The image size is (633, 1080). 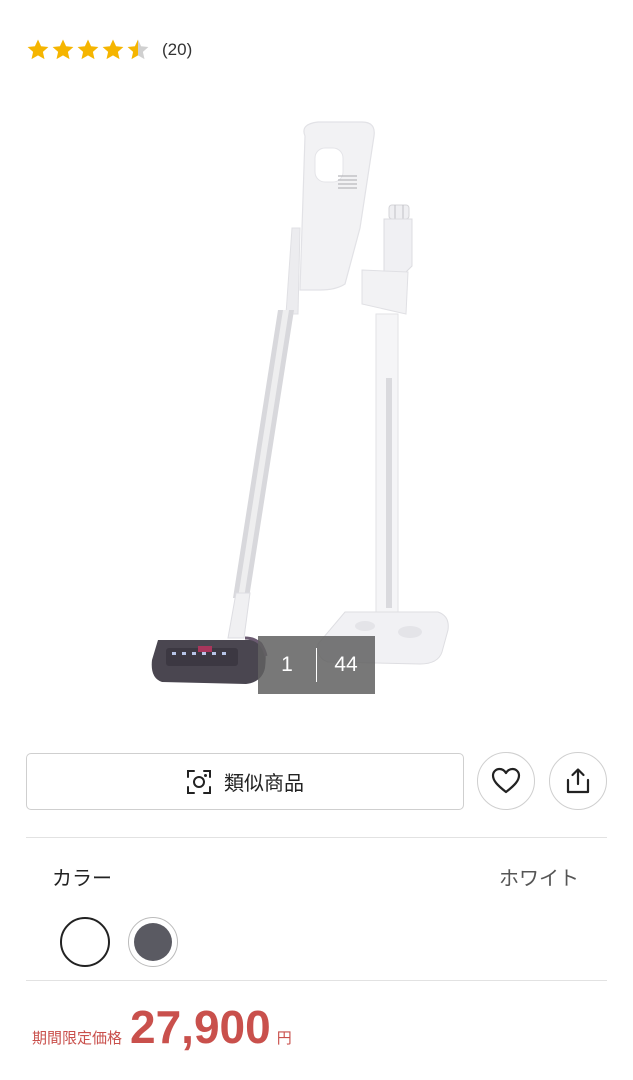 I want to click on similar-products-button: 類似商品, so click(x=245, y=781).